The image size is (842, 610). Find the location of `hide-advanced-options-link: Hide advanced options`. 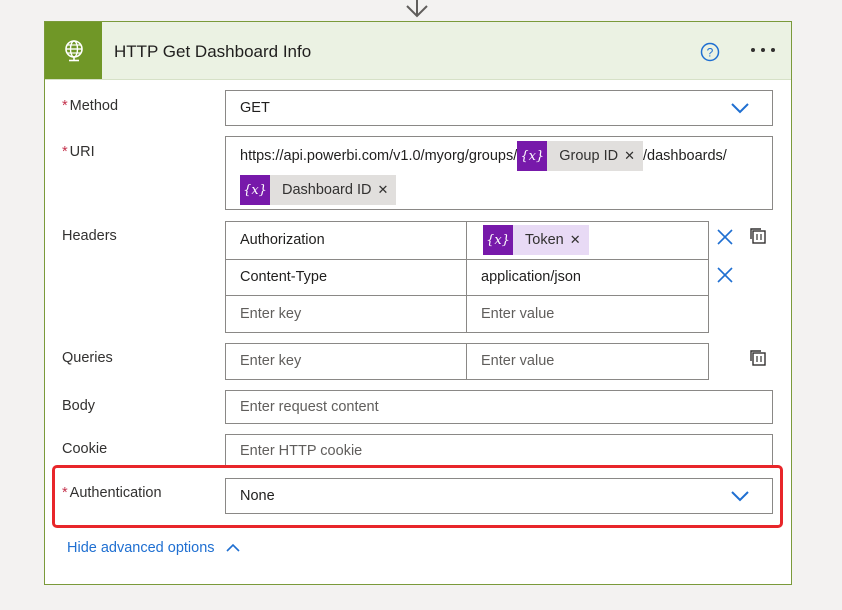

hide-advanced-options-link: Hide advanced options is located at coordinates (154, 548).